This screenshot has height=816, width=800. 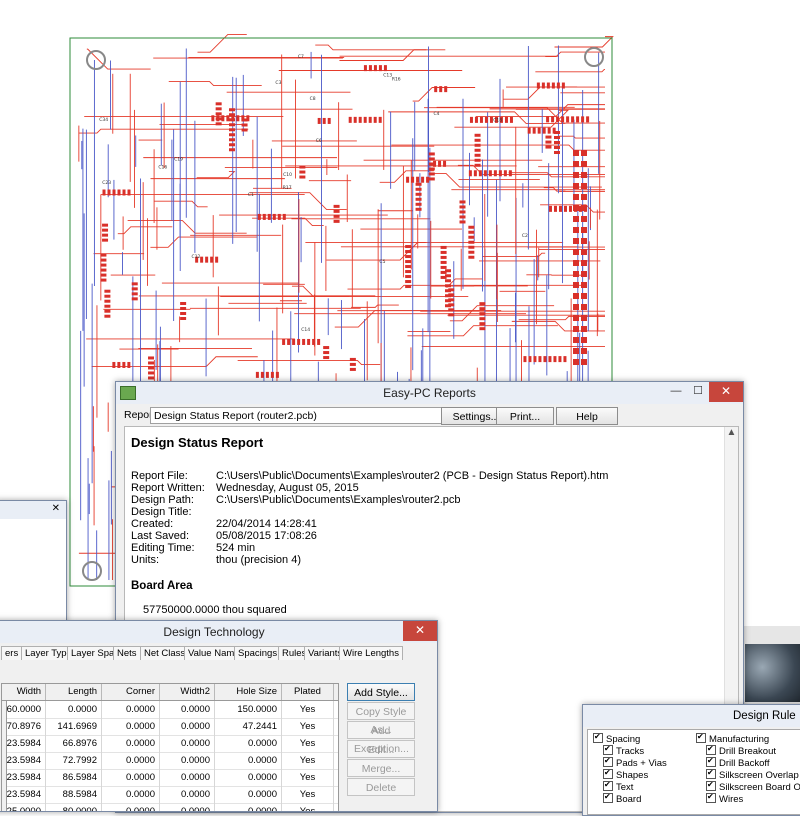 I want to click on table-row: 23.598472.79920.00000.00000.0000Yes, so click(x=170, y=761).